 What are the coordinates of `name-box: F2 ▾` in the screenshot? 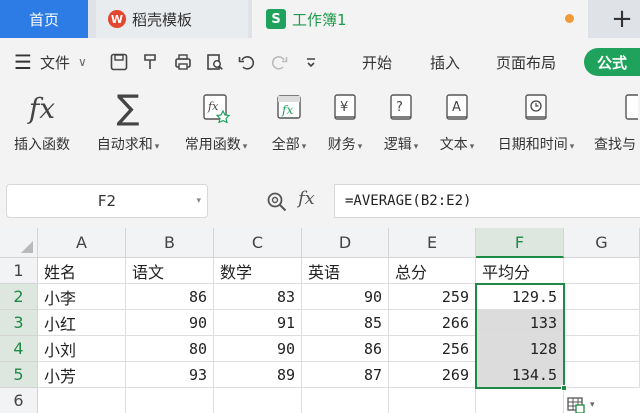 It's located at (107, 201).